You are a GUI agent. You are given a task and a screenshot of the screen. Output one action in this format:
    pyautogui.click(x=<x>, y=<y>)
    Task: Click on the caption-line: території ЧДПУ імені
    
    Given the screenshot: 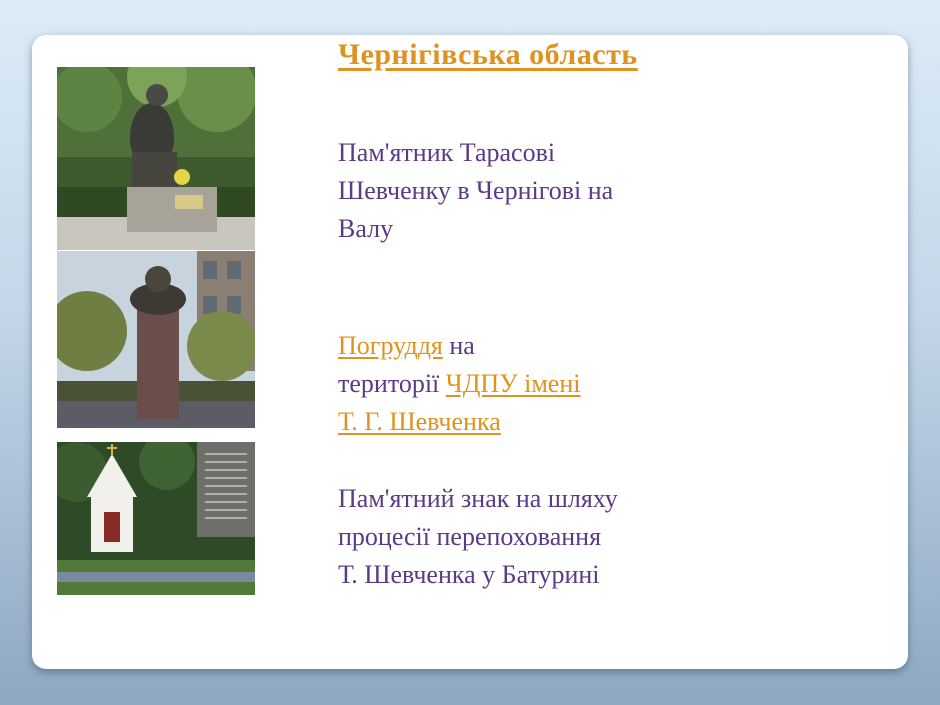 What is the action you would take?
    pyautogui.click(x=459, y=384)
    